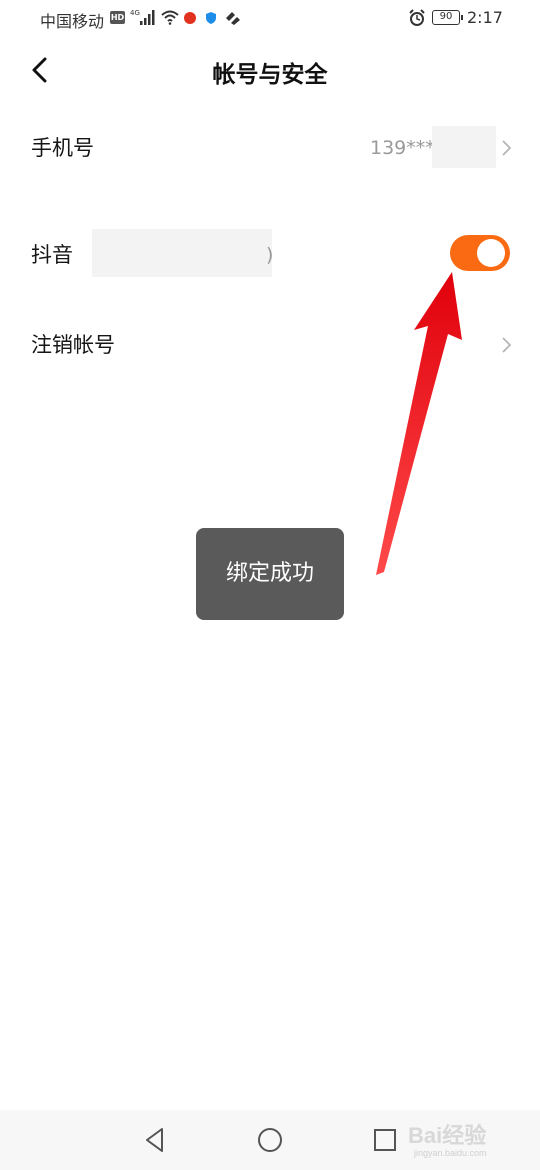  I want to click on network-type: 4G, so click(135, 13).